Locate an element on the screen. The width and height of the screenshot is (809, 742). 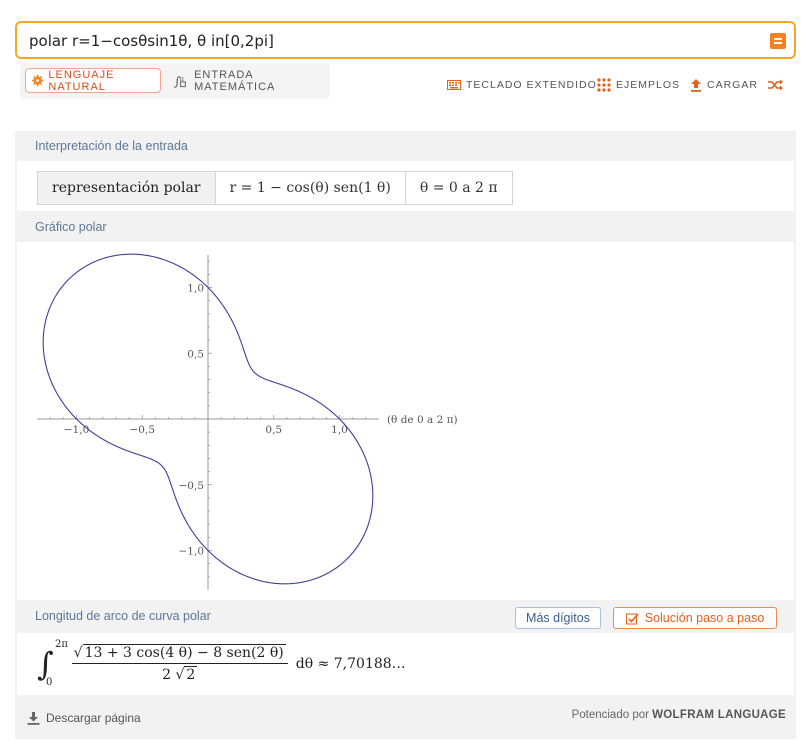
download-label: Descargar página is located at coordinates (93, 718).